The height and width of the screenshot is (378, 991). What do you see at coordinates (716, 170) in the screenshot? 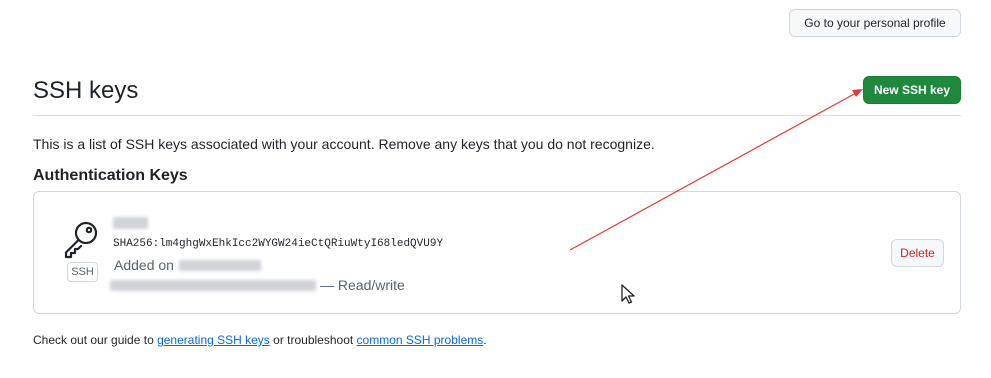
I see `annotation-arrow` at bounding box center [716, 170].